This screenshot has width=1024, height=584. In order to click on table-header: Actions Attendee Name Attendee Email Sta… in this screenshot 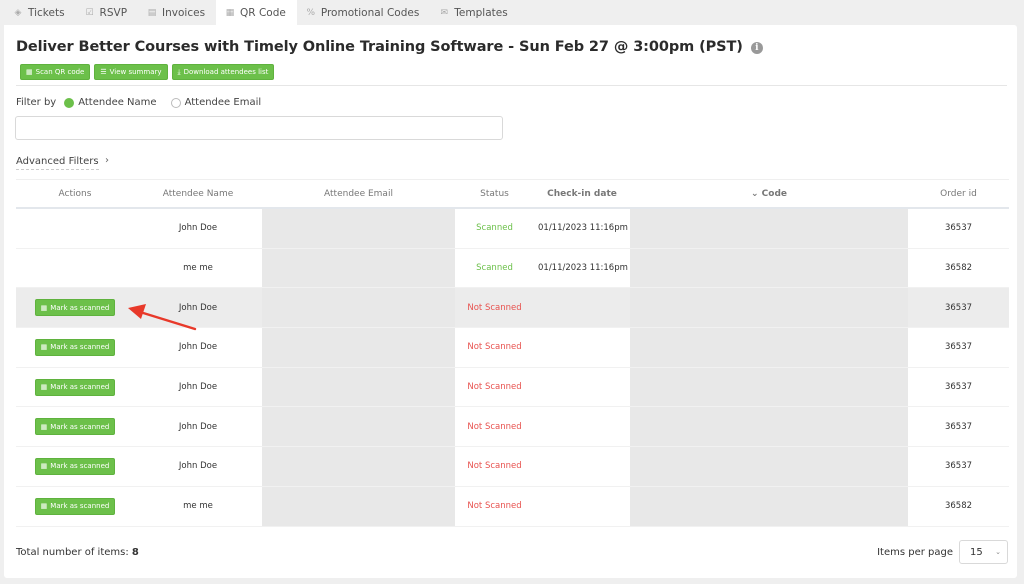, I will do `click(512, 194)`.